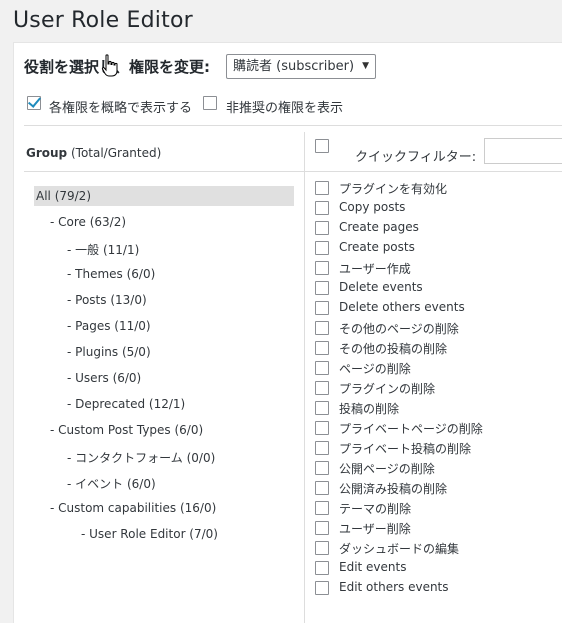  What do you see at coordinates (322, 146) in the screenshot?
I see `select-all-checkbox` at bounding box center [322, 146].